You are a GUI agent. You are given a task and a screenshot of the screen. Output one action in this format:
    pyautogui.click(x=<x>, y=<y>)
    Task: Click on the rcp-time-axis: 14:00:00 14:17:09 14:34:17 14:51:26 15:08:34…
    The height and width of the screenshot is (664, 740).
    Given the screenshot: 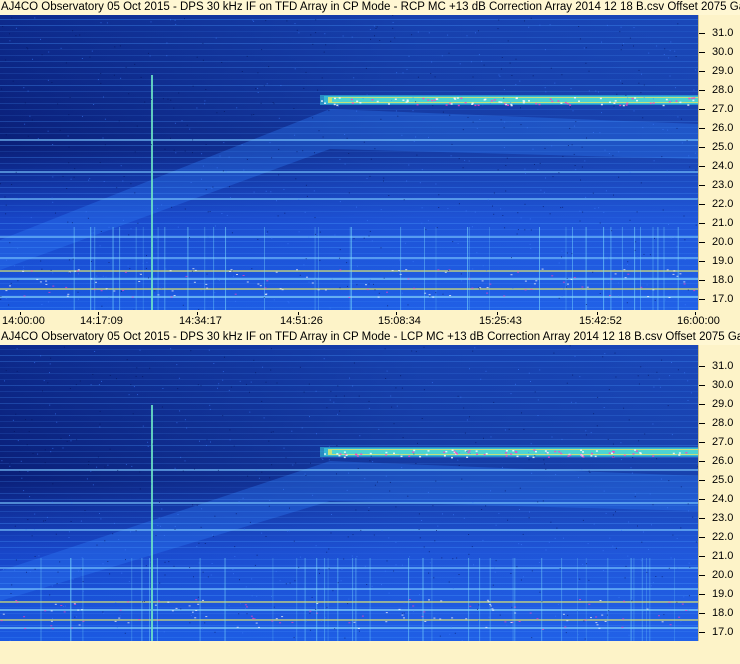 What is the action you would take?
    pyautogui.click(x=370, y=321)
    